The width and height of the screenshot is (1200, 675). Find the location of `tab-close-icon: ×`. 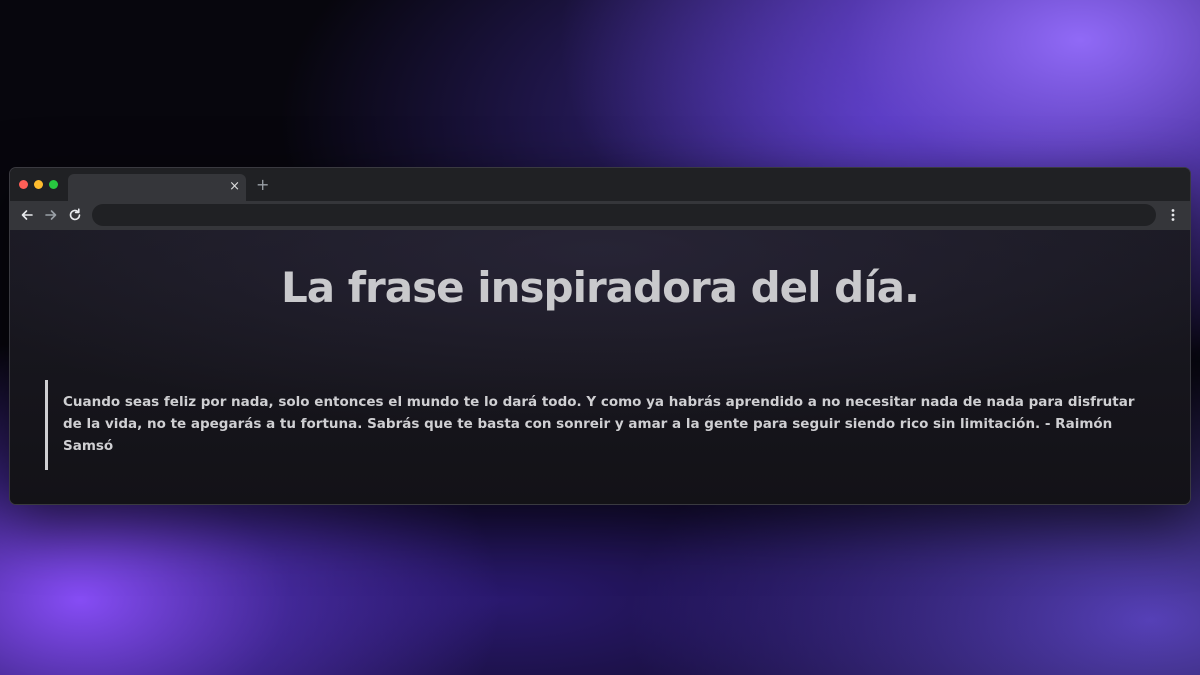

tab-close-icon: × is located at coordinates (234, 187).